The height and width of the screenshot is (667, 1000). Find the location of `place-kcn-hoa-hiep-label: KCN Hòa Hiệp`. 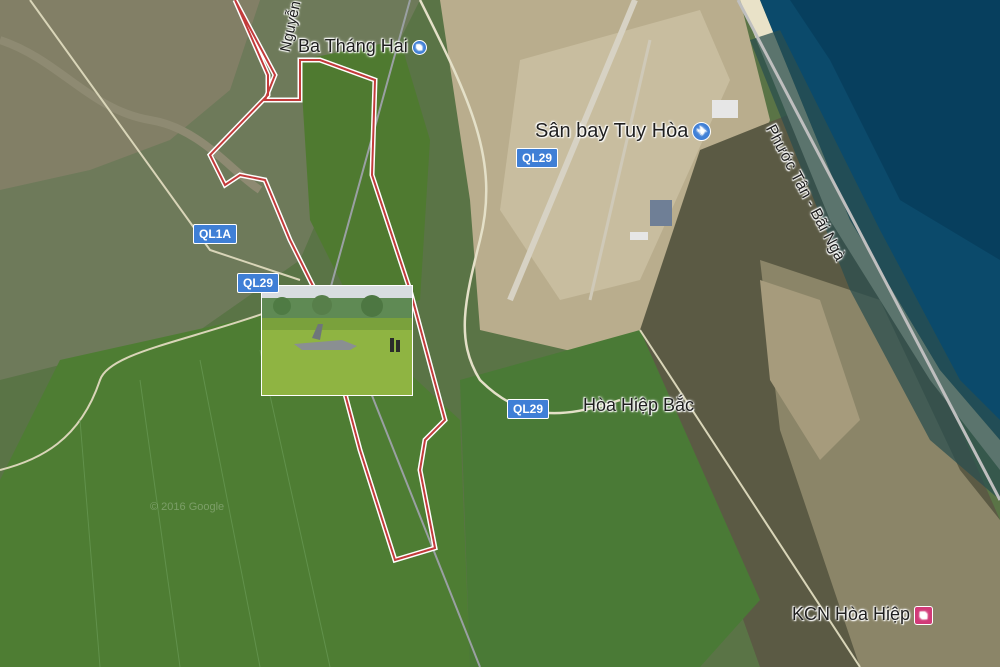

place-kcn-hoa-hiep-label: KCN Hòa Hiệp is located at coordinates (851, 614).